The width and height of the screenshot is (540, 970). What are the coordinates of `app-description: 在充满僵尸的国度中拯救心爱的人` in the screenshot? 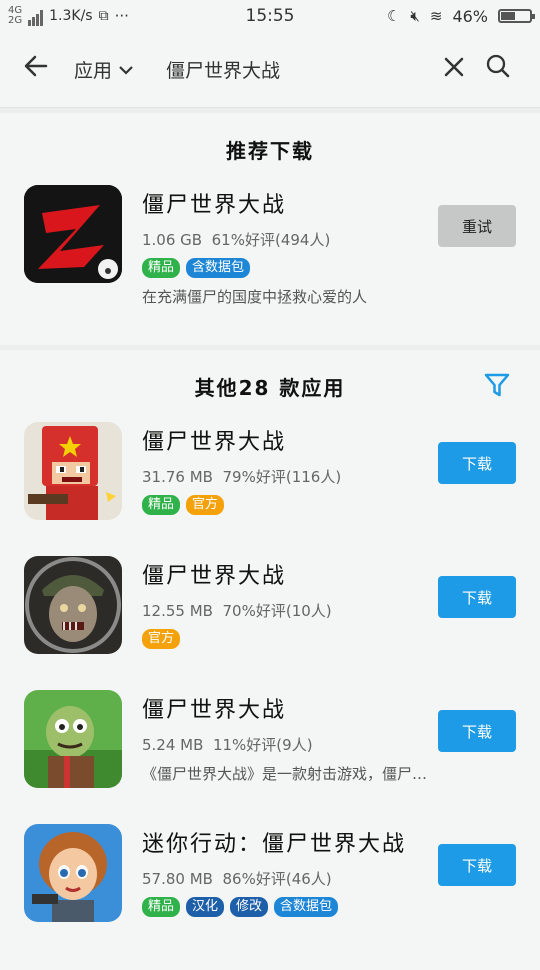 It's located at (255, 297).